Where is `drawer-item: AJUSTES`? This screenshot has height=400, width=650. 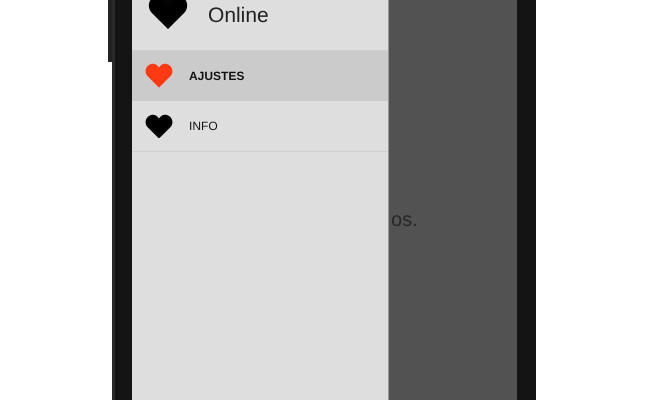
drawer-item: AJUSTES is located at coordinates (260, 75).